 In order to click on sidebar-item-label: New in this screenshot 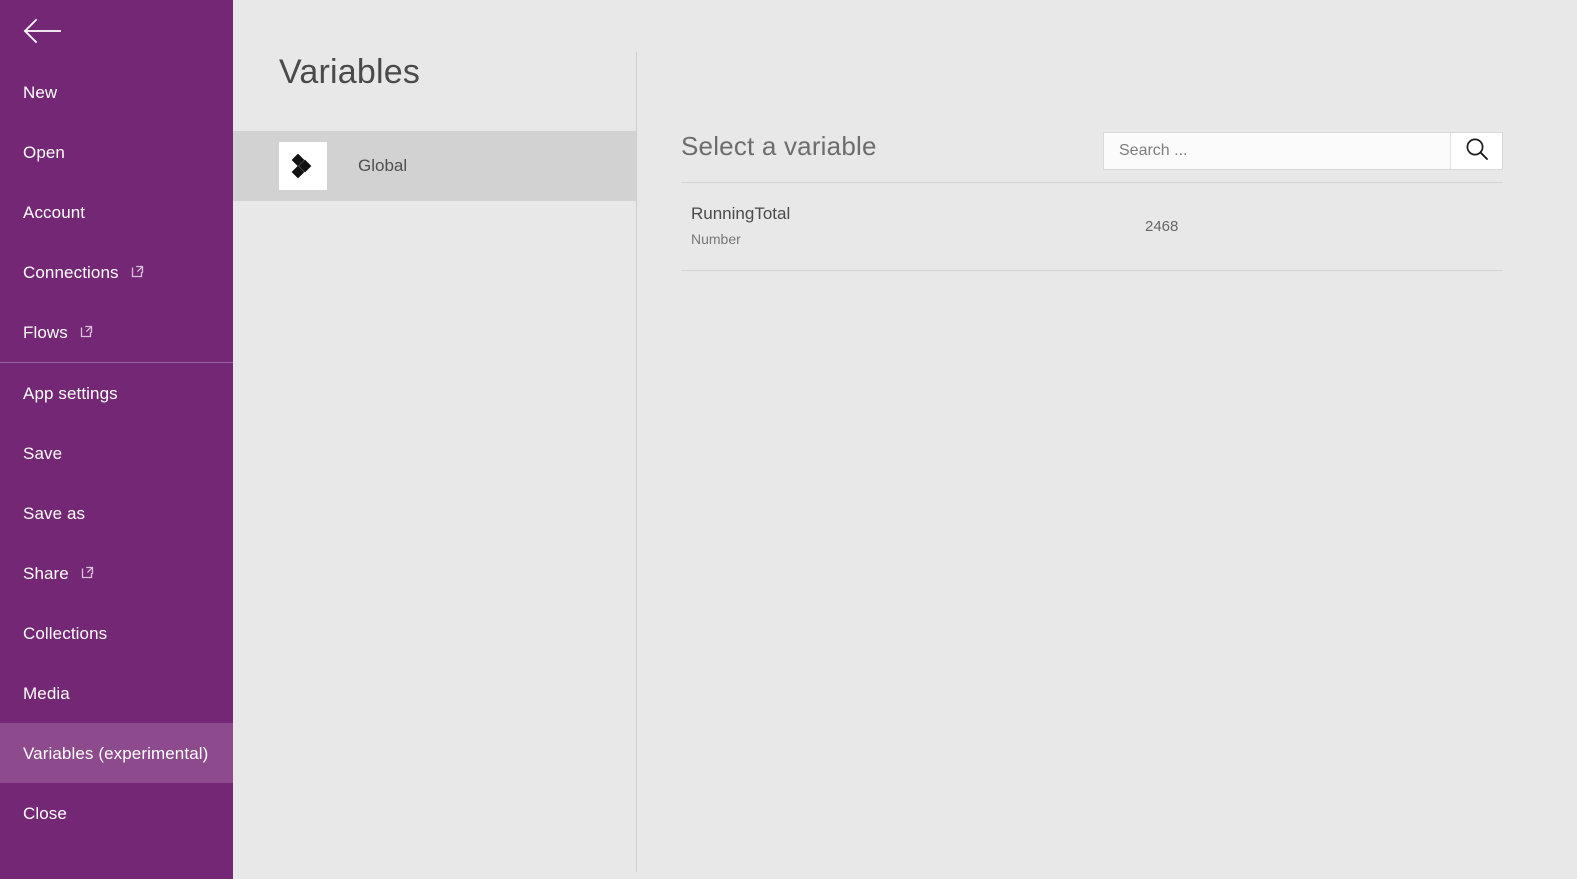, I will do `click(40, 92)`.